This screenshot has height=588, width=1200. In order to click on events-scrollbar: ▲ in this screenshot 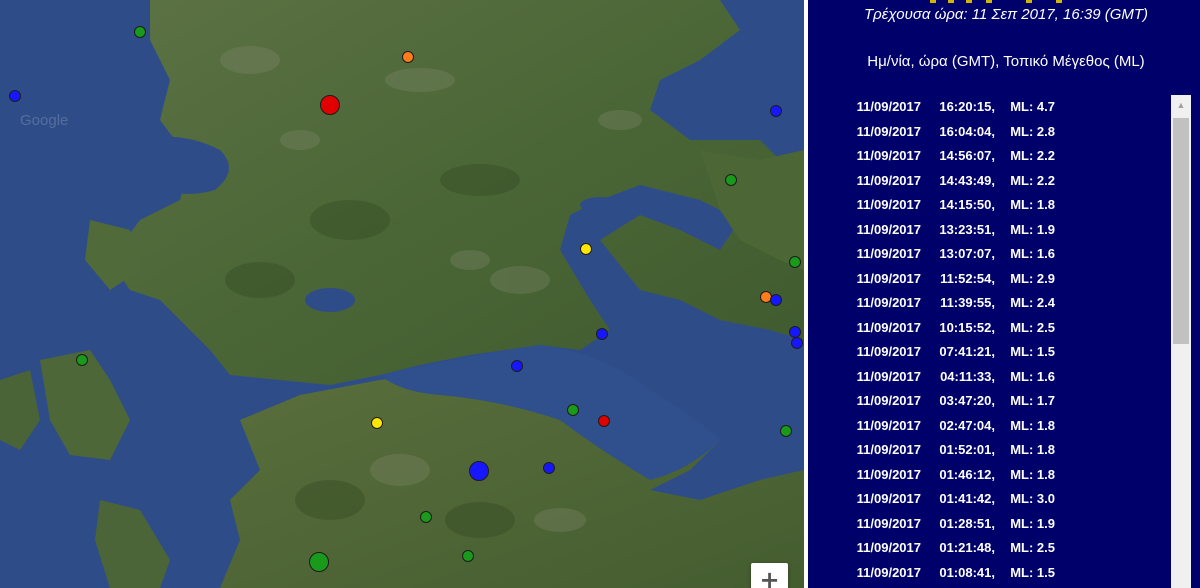, I will do `click(1181, 341)`.